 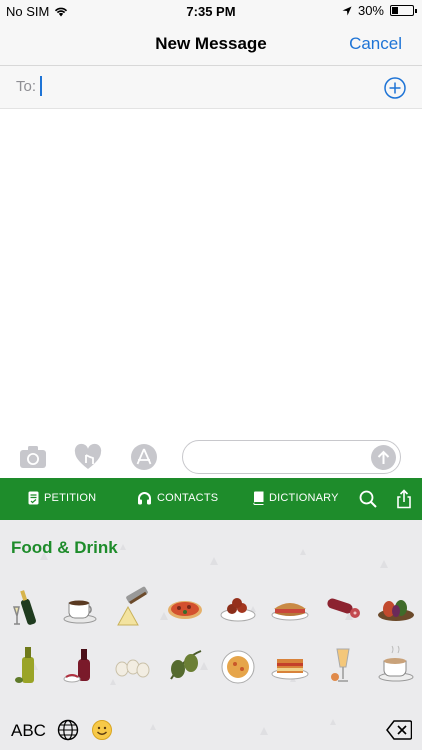 What do you see at coordinates (304, 498) in the screenshot?
I see `tab-dictionary-label: DICTIONARY` at bounding box center [304, 498].